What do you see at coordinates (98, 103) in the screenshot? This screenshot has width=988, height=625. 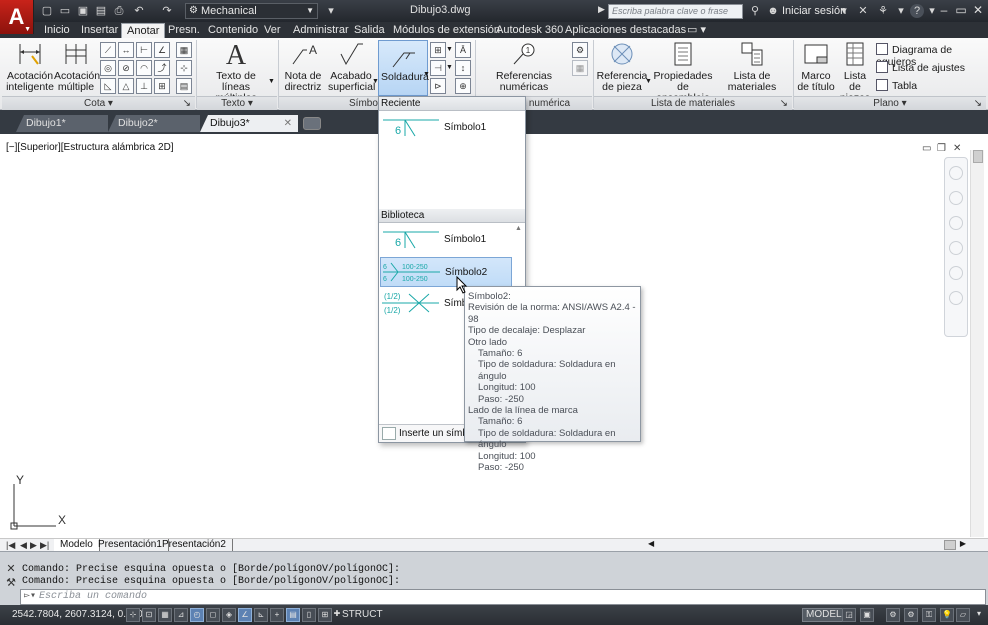 I see `panel-cota-label: Cota ▾ ↘` at bounding box center [98, 103].